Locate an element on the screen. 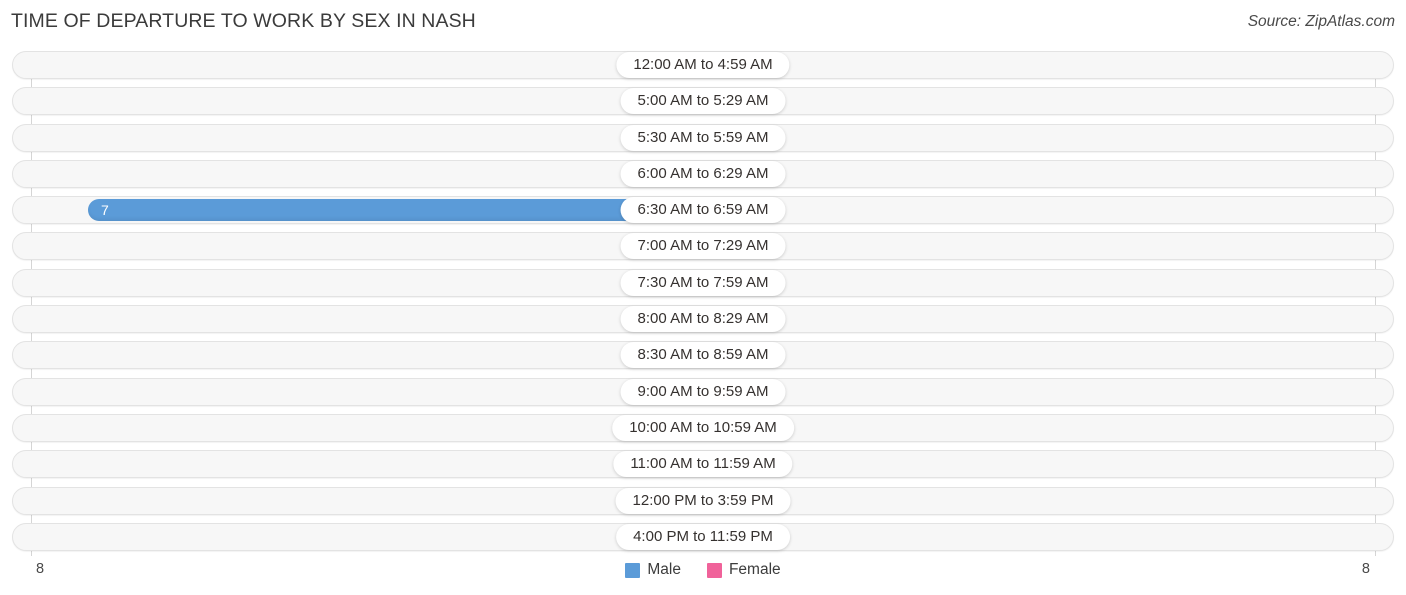 The height and width of the screenshot is (595, 1406). legend-swatch-male-icon is located at coordinates (633, 570).